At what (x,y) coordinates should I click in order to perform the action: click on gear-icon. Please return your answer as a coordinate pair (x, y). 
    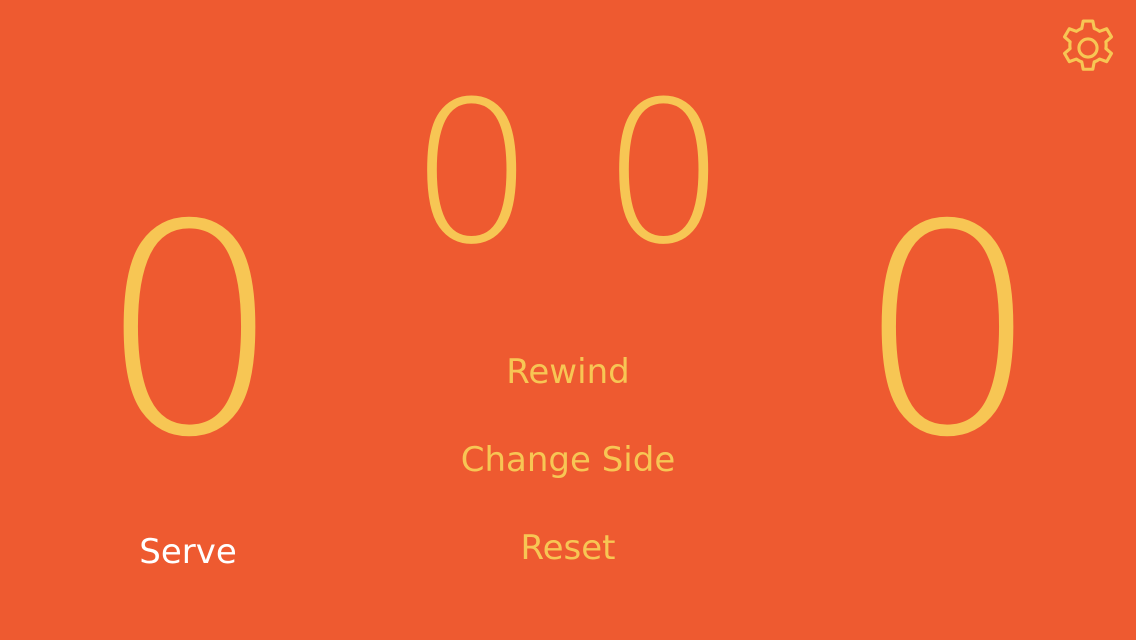
    Looking at the image, I should click on (1088, 48).